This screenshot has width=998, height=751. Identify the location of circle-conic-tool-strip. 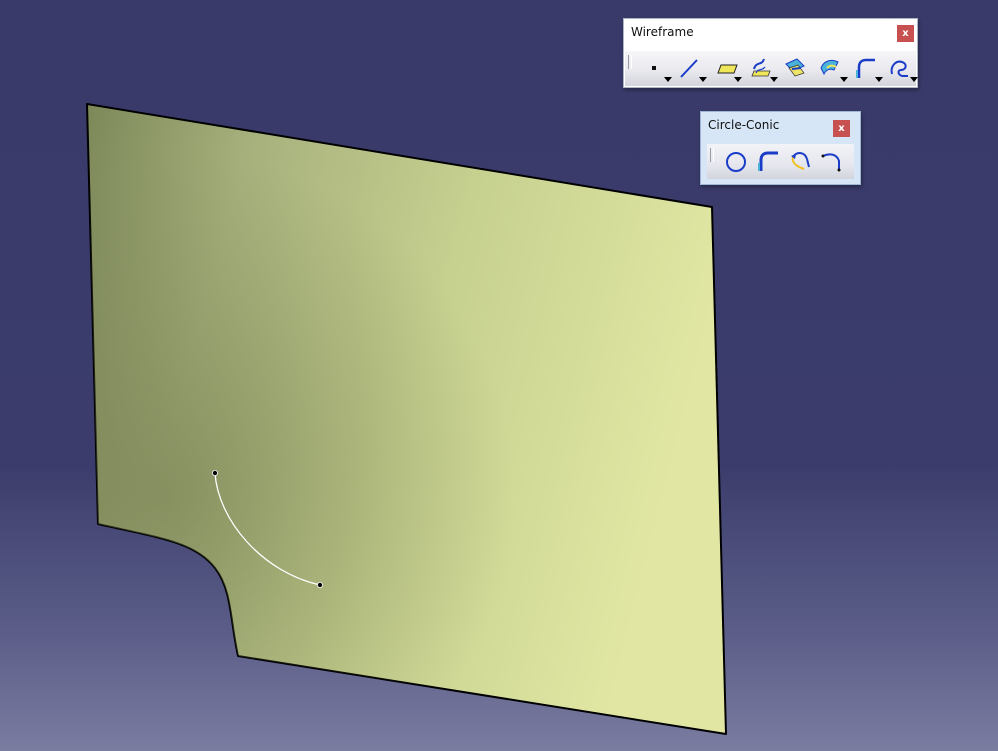
(780, 161).